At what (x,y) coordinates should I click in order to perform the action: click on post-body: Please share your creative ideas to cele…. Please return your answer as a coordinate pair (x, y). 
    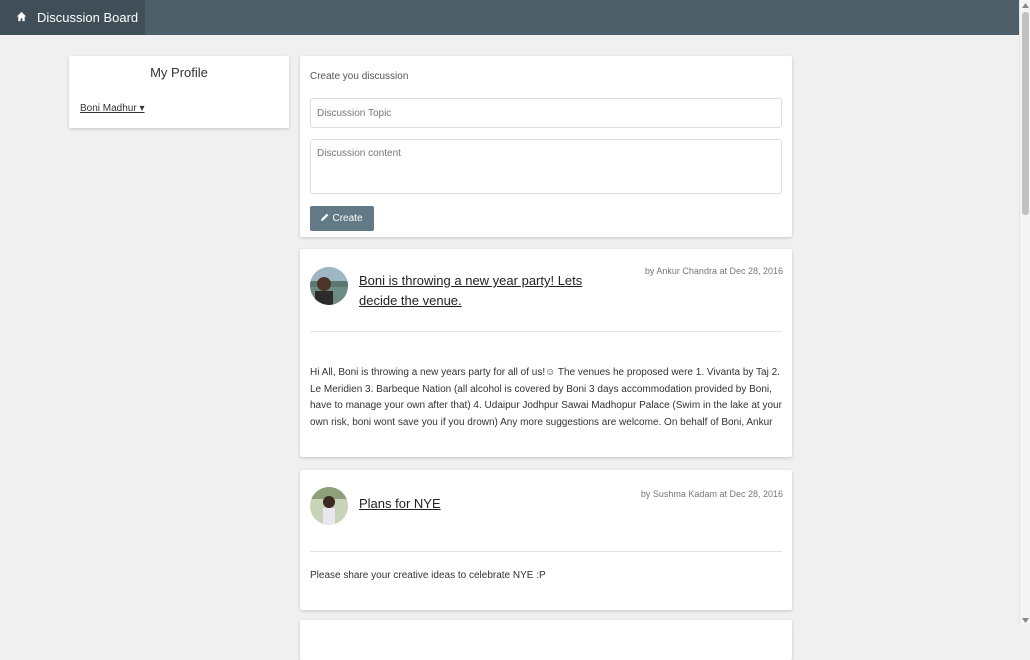
    Looking at the image, I should click on (428, 575).